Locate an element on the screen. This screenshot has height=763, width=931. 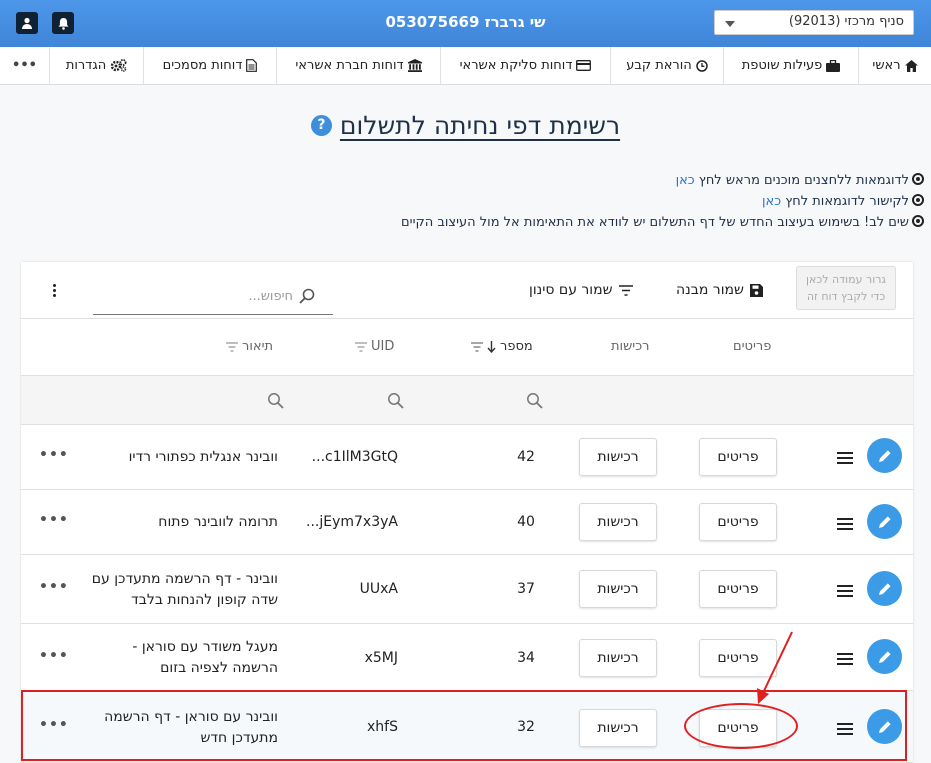
header-purchases-label: רכישות is located at coordinates (630, 346).